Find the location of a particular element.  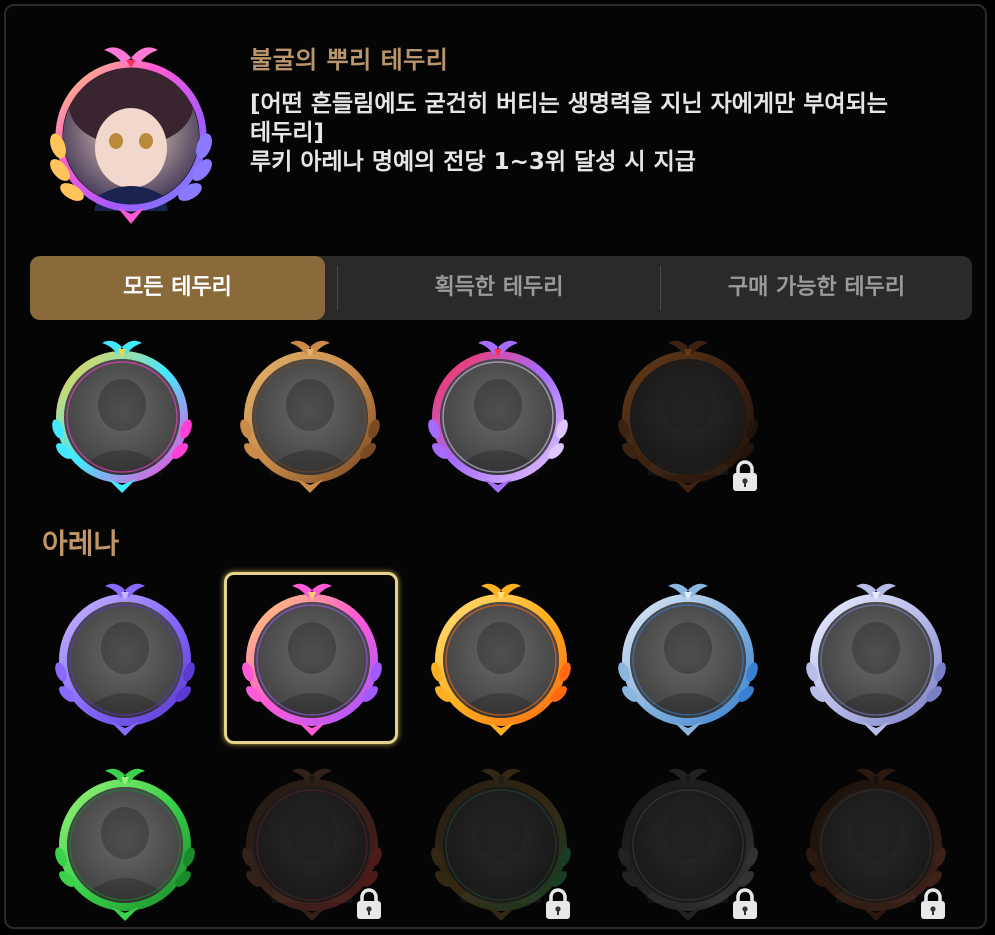

frame-steampunk is located at coordinates (310, 417).